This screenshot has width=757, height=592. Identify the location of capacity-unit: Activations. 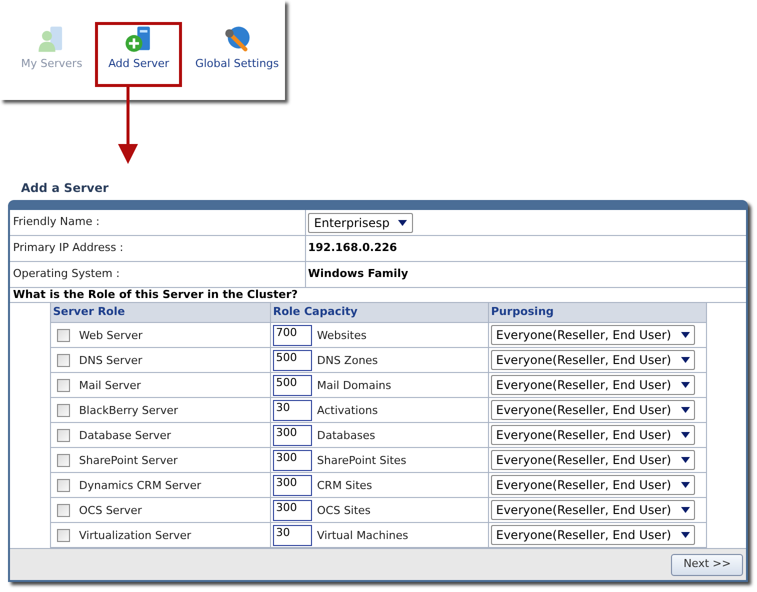
(347, 411).